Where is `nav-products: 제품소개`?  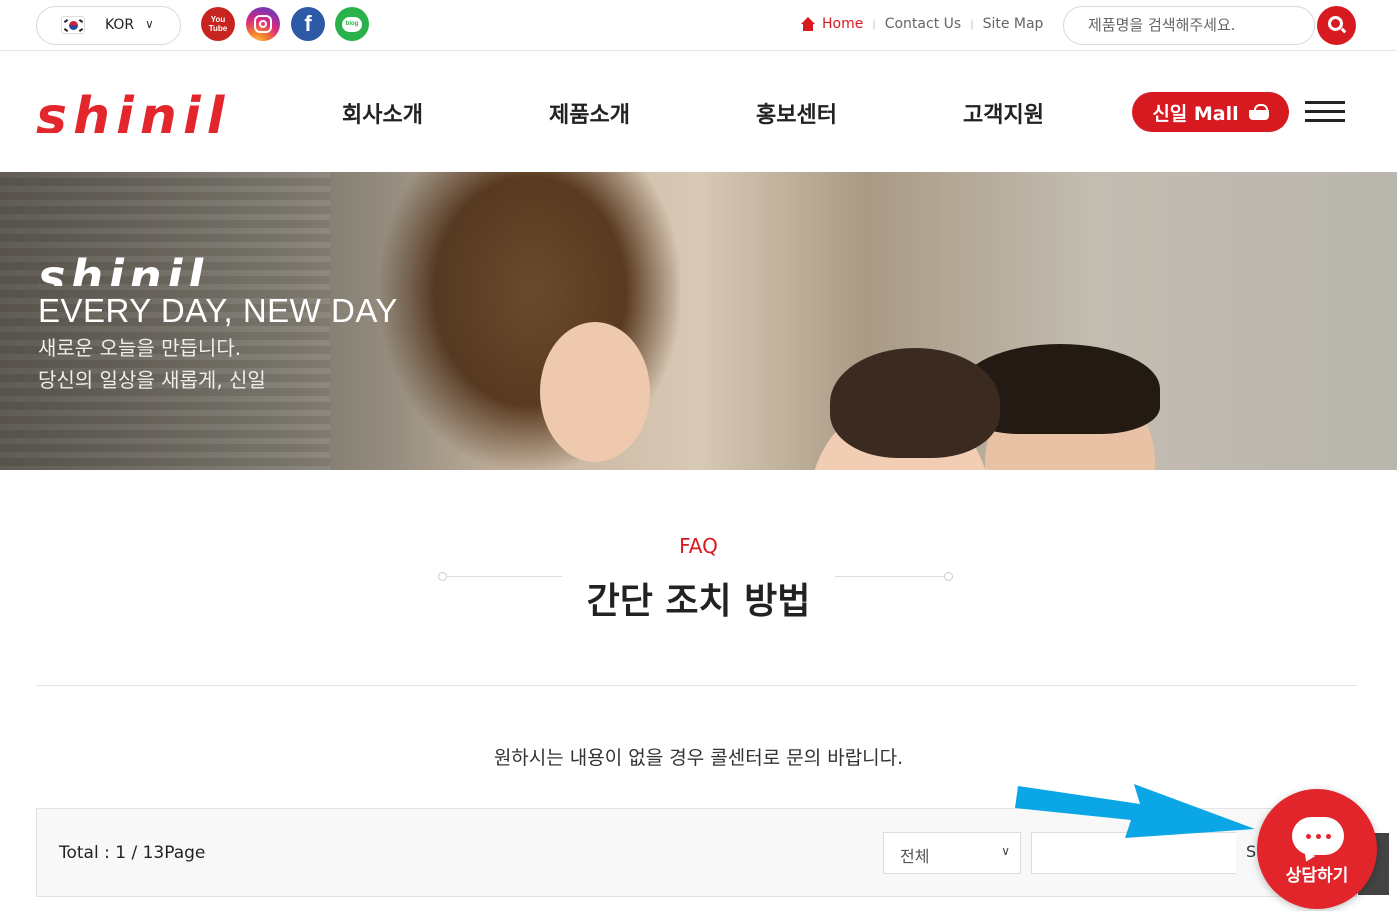
nav-products: 제품소개 is located at coordinates (589, 113).